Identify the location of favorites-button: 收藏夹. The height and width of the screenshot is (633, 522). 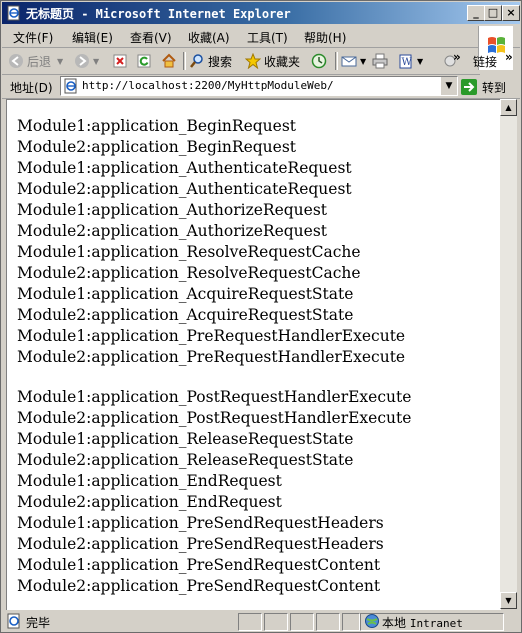
(272, 61).